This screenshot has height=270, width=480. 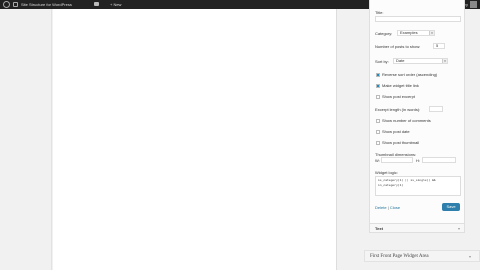 What do you see at coordinates (439, 46) in the screenshot?
I see `num-posts-input: 5` at bounding box center [439, 46].